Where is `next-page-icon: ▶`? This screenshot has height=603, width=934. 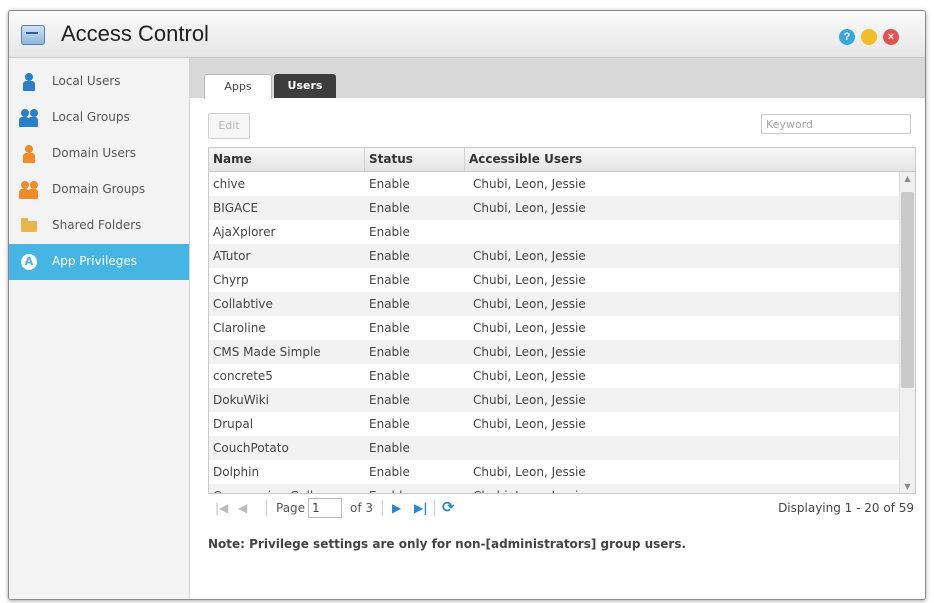
next-page-icon: ▶ is located at coordinates (396, 508).